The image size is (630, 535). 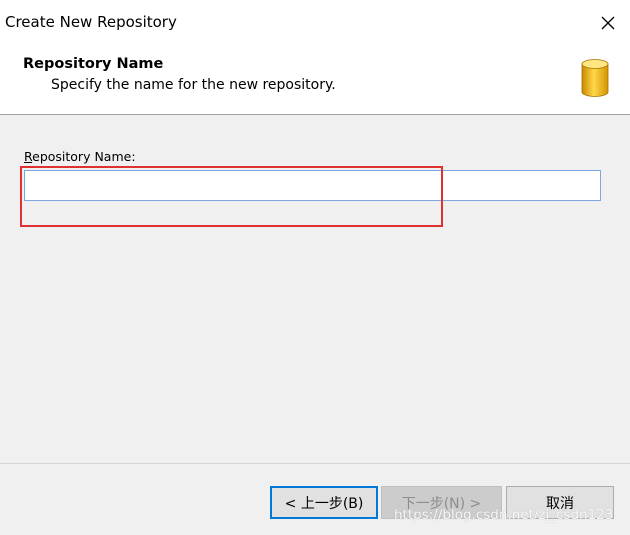 What do you see at coordinates (315, 463) in the screenshot?
I see `footer-divider` at bounding box center [315, 463].